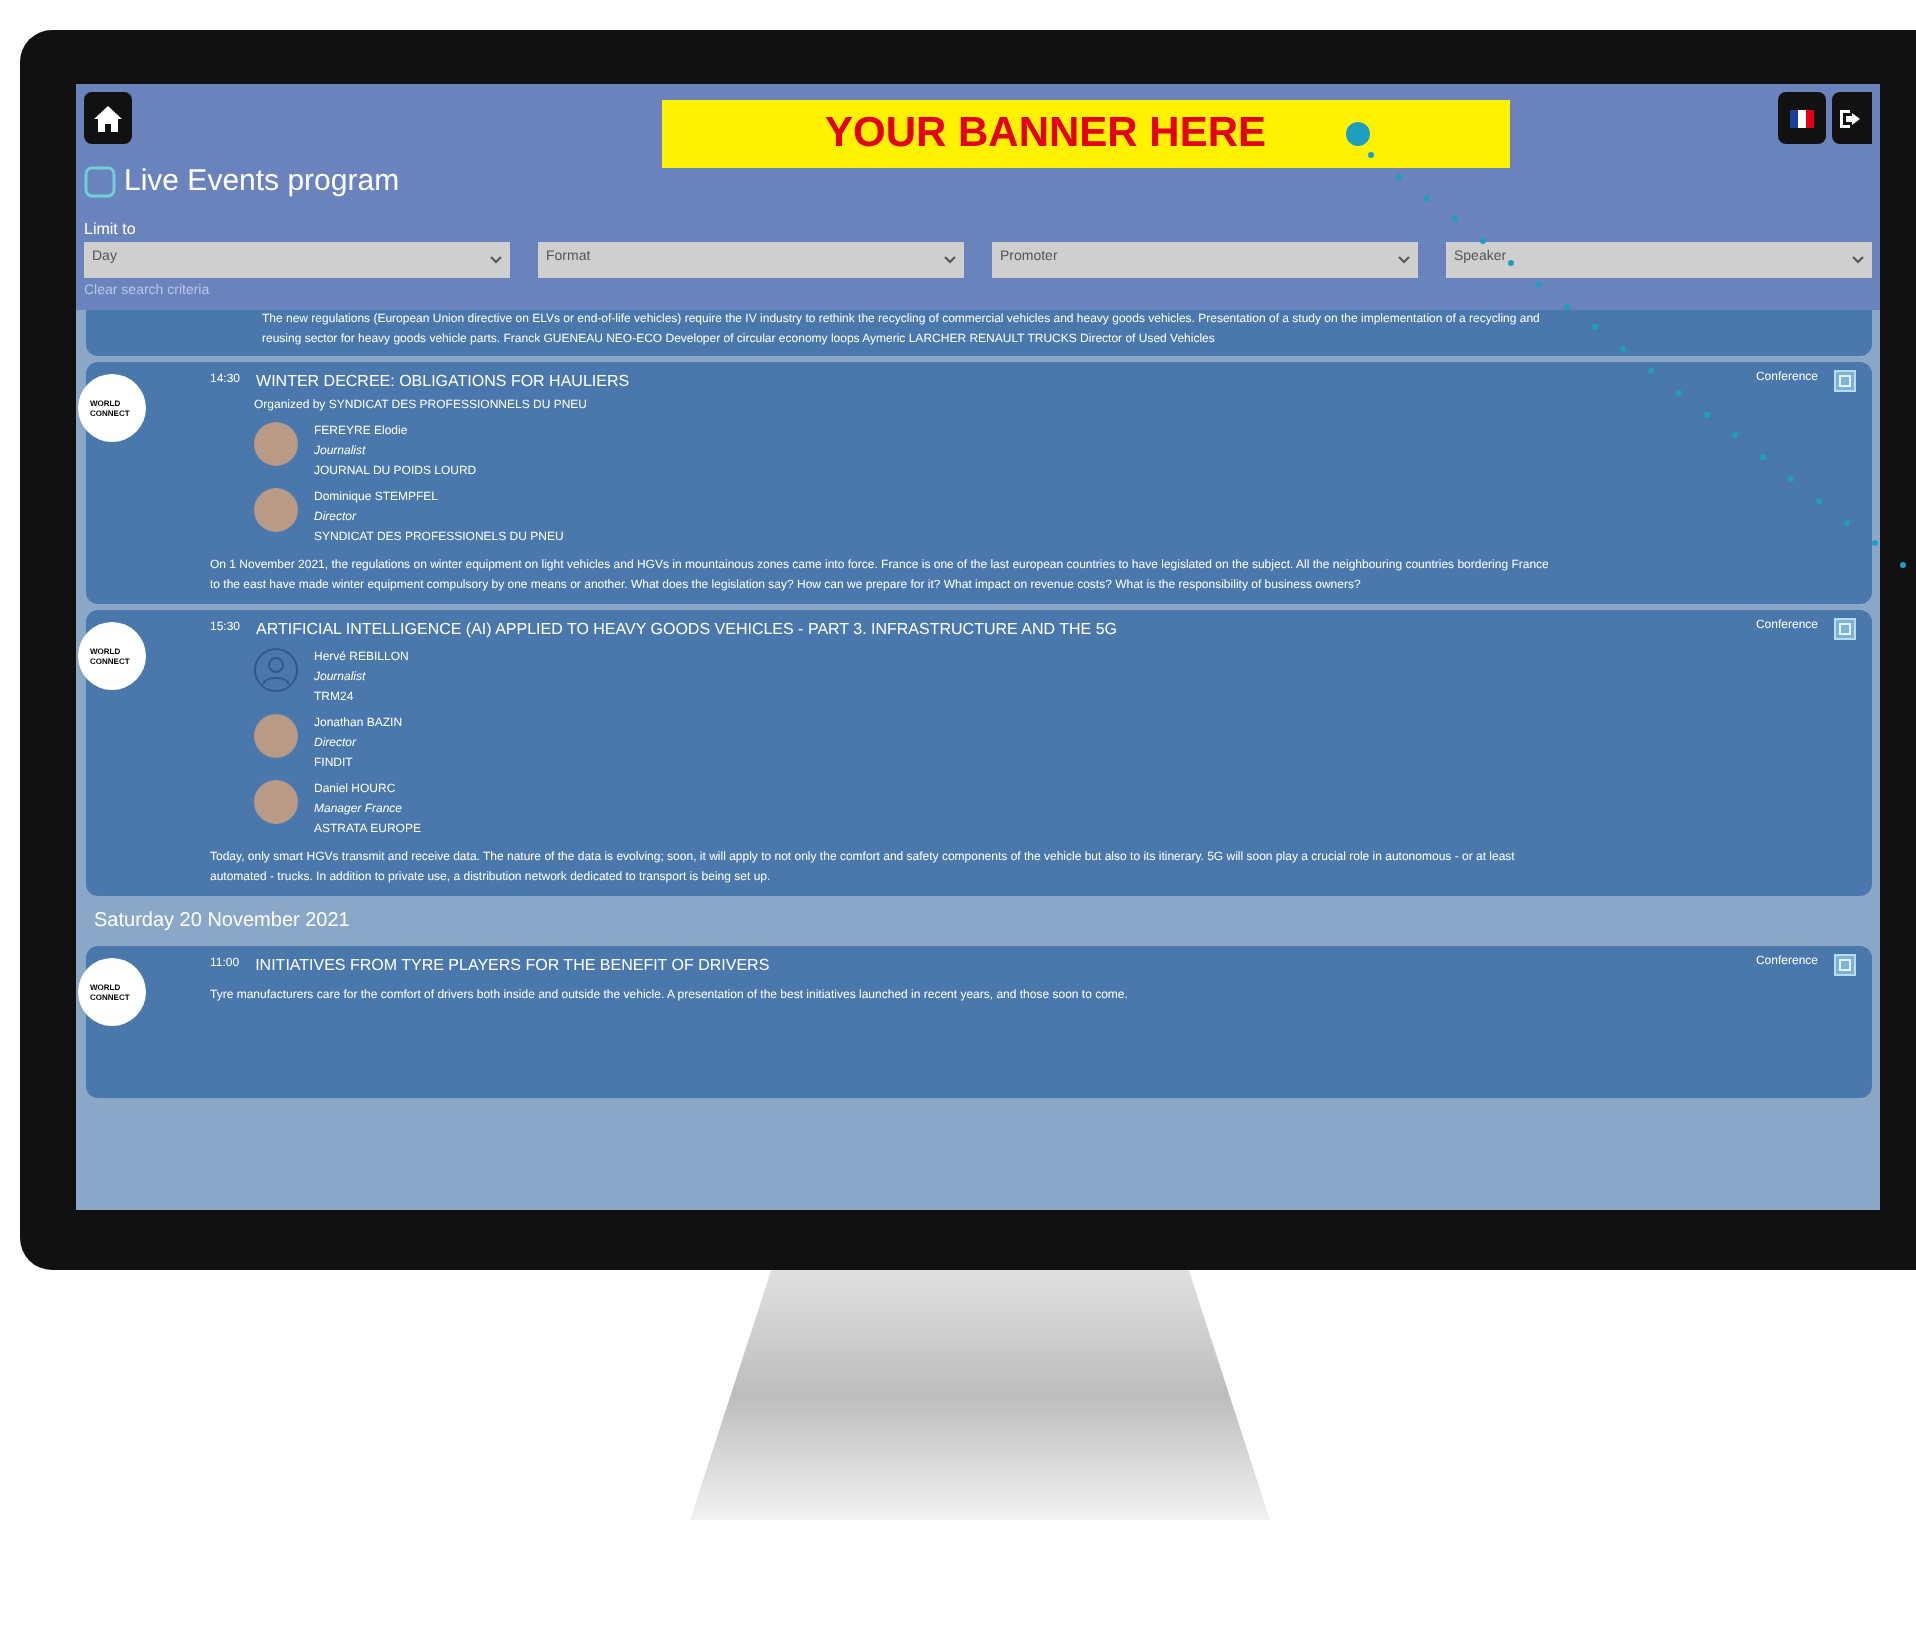 The width and height of the screenshot is (1916, 1632). I want to click on logout-button, so click(1852, 118).